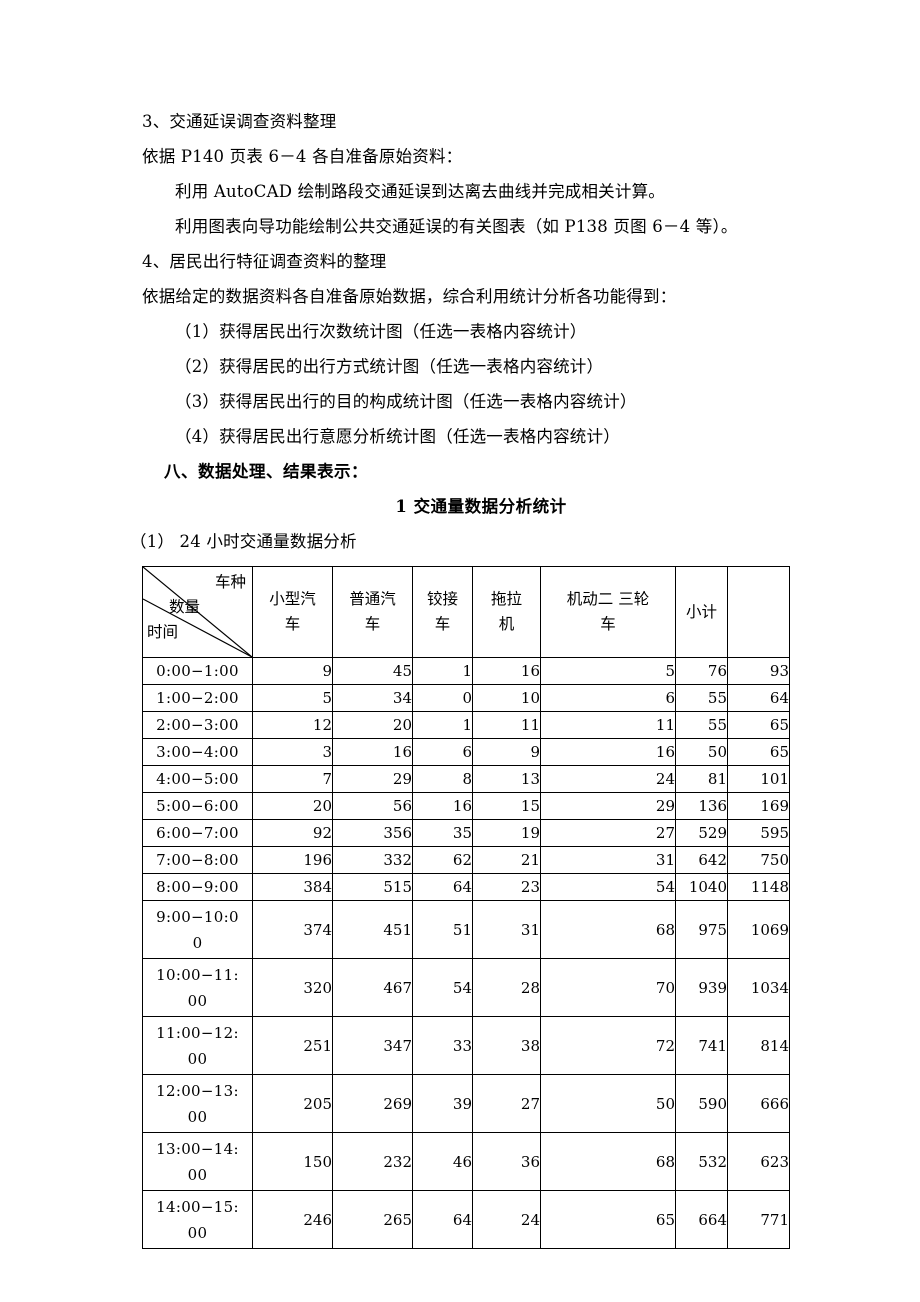  I want to click on cell-articulated-bus: 6, so click(442, 752).